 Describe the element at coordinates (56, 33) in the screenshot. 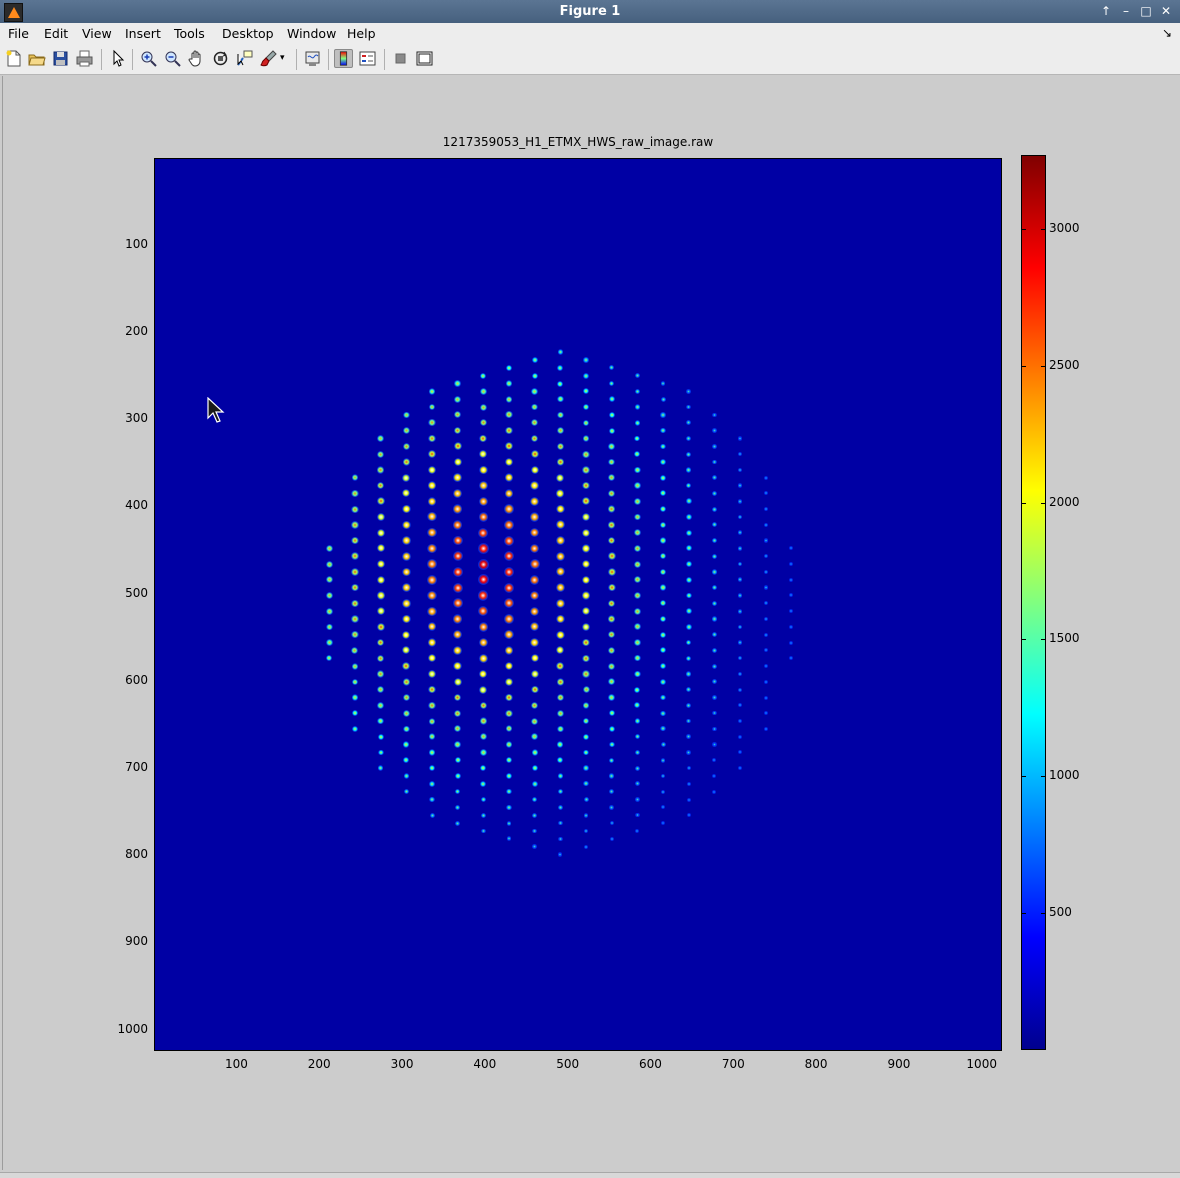

I see `menu-edit: Edit` at that location.